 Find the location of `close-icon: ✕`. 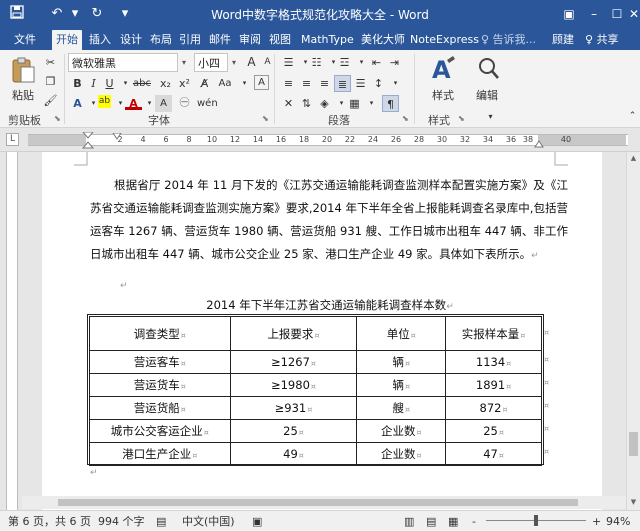

close-icon: ✕ is located at coordinates (633, 14).